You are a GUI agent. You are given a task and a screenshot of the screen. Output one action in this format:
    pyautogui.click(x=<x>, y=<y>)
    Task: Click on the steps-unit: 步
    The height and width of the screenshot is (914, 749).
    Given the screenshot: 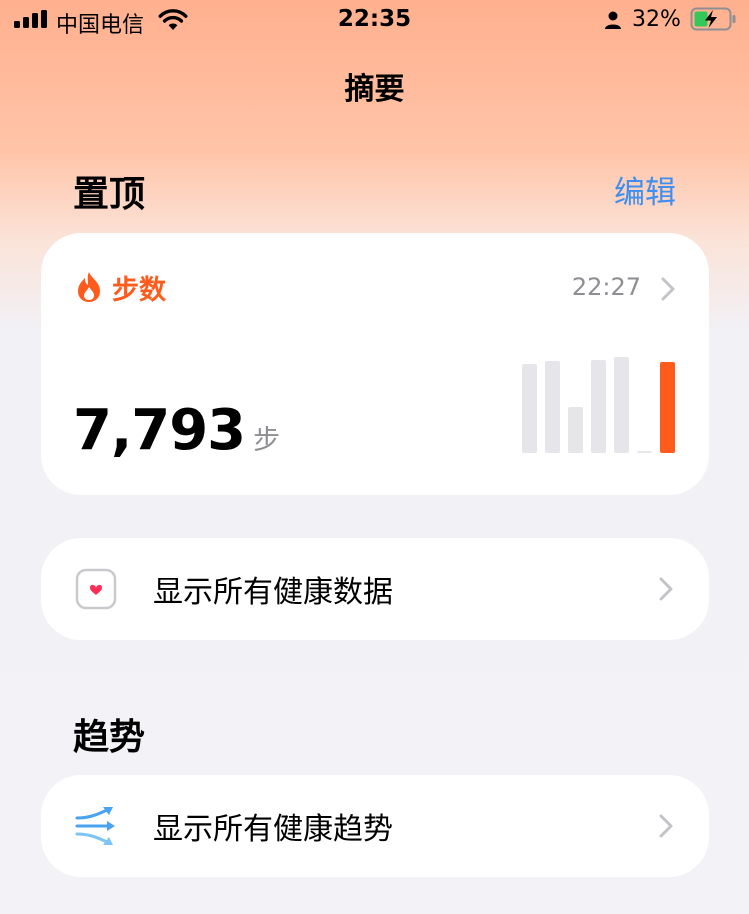 What is the action you would take?
    pyautogui.click(x=267, y=440)
    